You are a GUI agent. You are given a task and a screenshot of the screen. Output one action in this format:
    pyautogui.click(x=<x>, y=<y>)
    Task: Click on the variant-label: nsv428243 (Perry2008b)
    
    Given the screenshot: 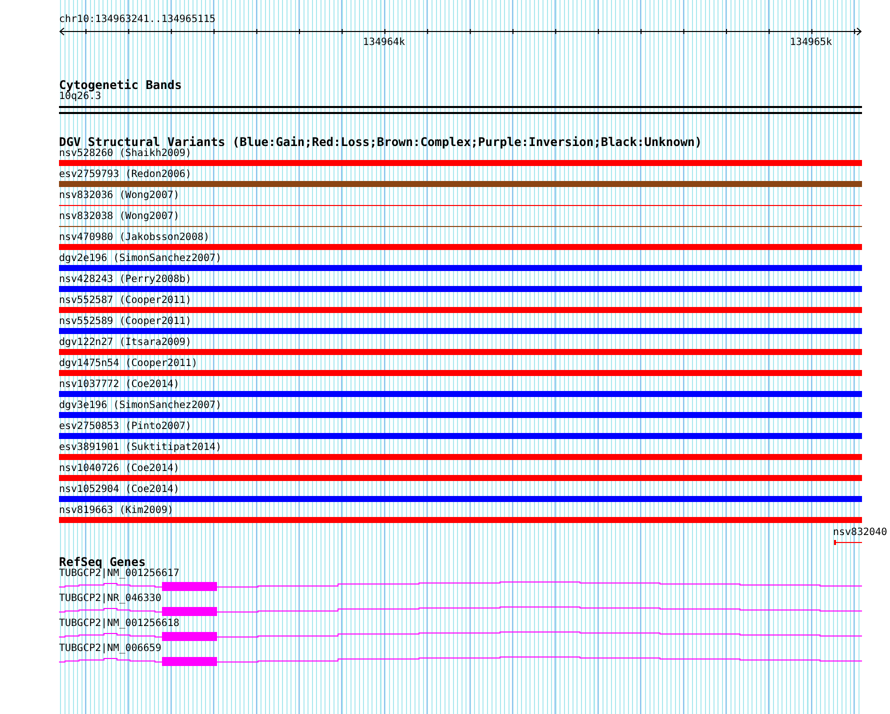 What is the action you would take?
    pyautogui.click(x=125, y=280)
    